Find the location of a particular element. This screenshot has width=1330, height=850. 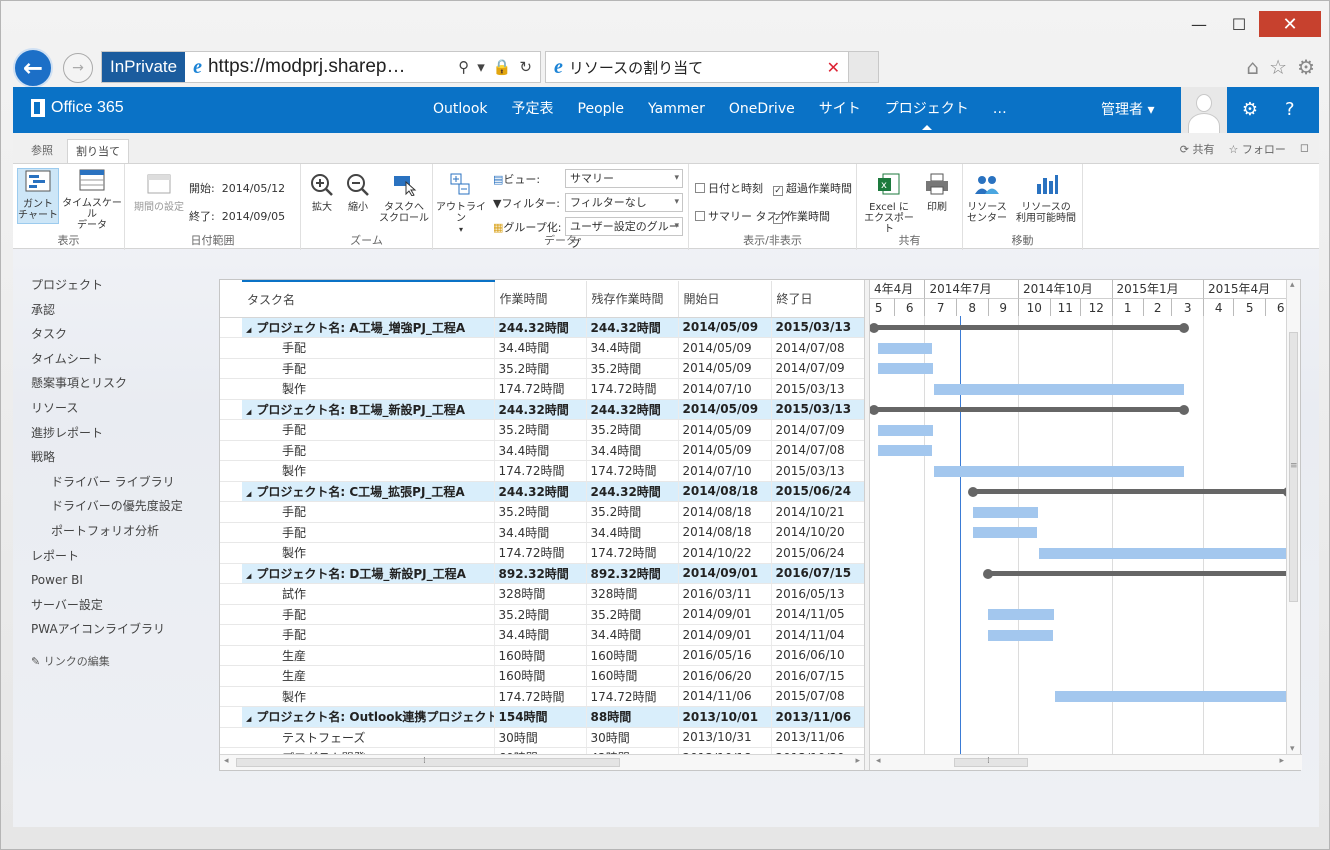

gantt-vertical-scrollbar: ▴ ≡ ▾ is located at coordinates (1293, 517).